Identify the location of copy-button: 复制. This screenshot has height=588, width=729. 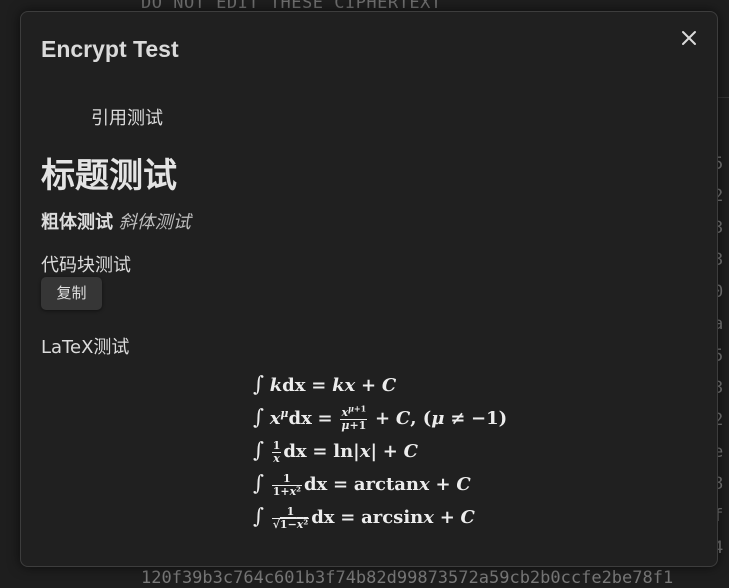
(71, 293).